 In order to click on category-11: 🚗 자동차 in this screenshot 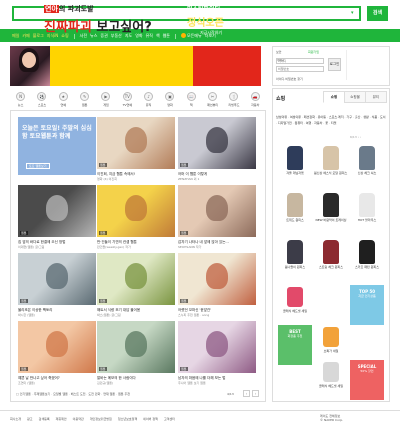, I will do `click(255, 100)`.